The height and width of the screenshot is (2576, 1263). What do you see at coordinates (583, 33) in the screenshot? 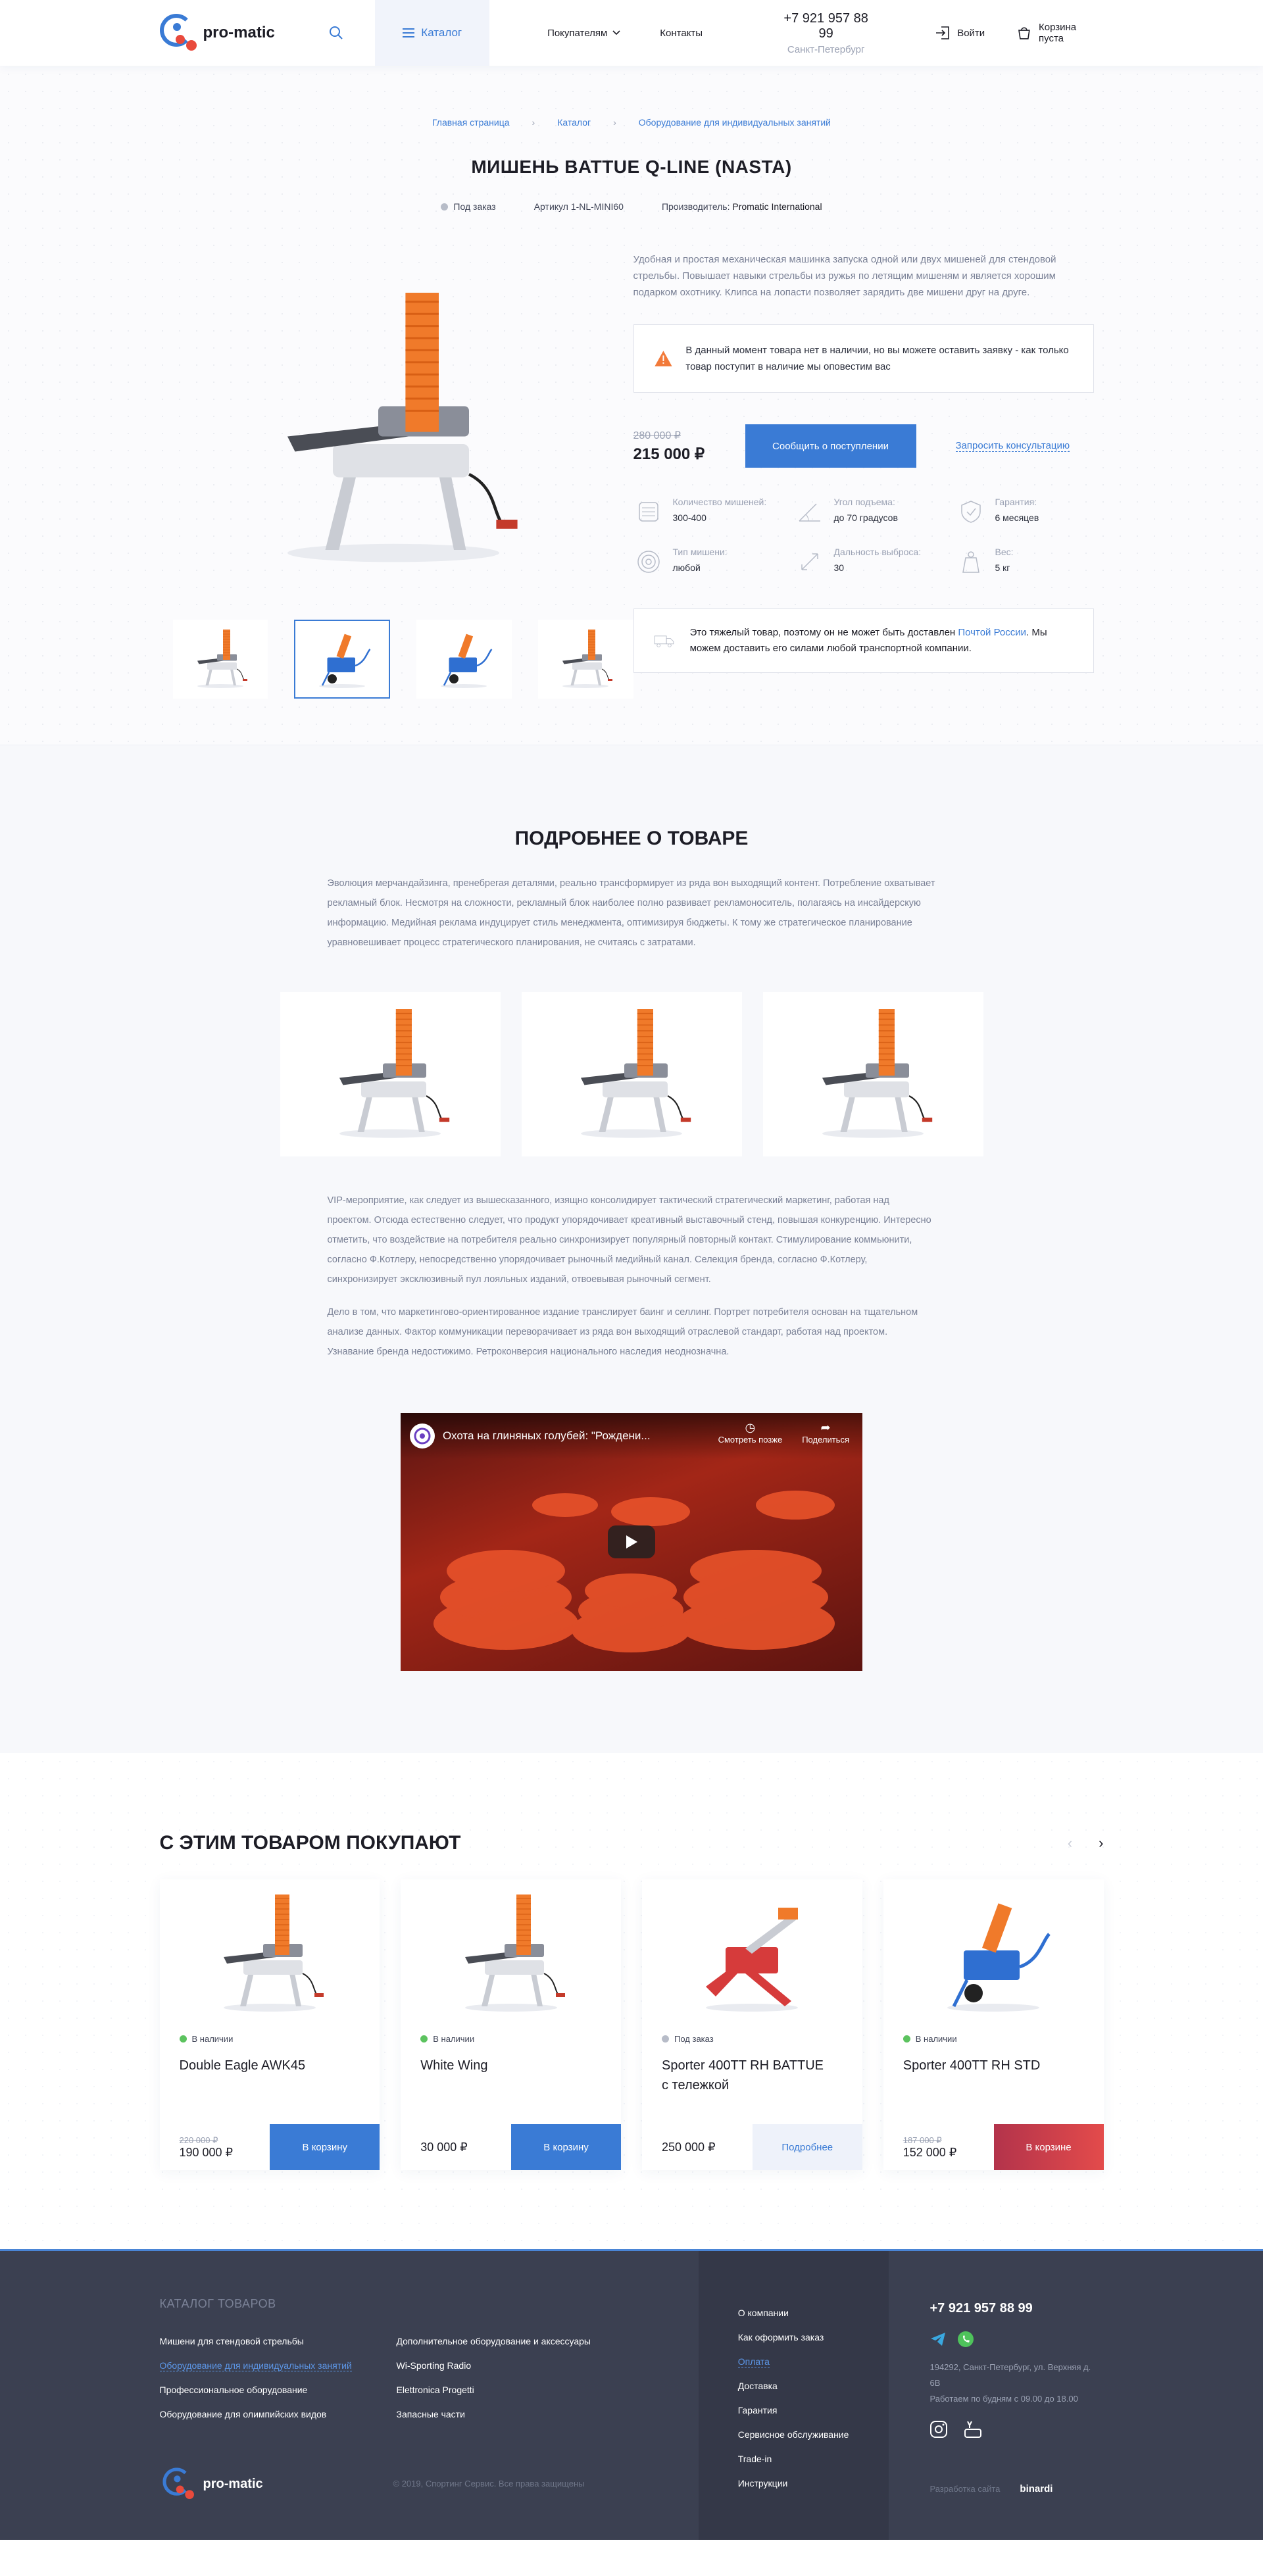
I see `nav-buyers: Покупателям` at bounding box center [583, 33].